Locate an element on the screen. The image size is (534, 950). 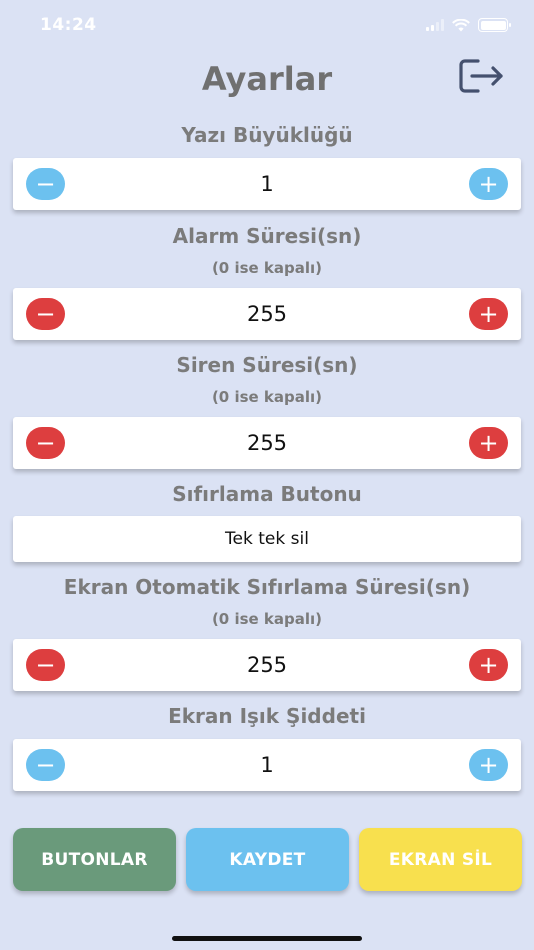
siren-duration-decrease-button: − is located at coordinates (45, 443).